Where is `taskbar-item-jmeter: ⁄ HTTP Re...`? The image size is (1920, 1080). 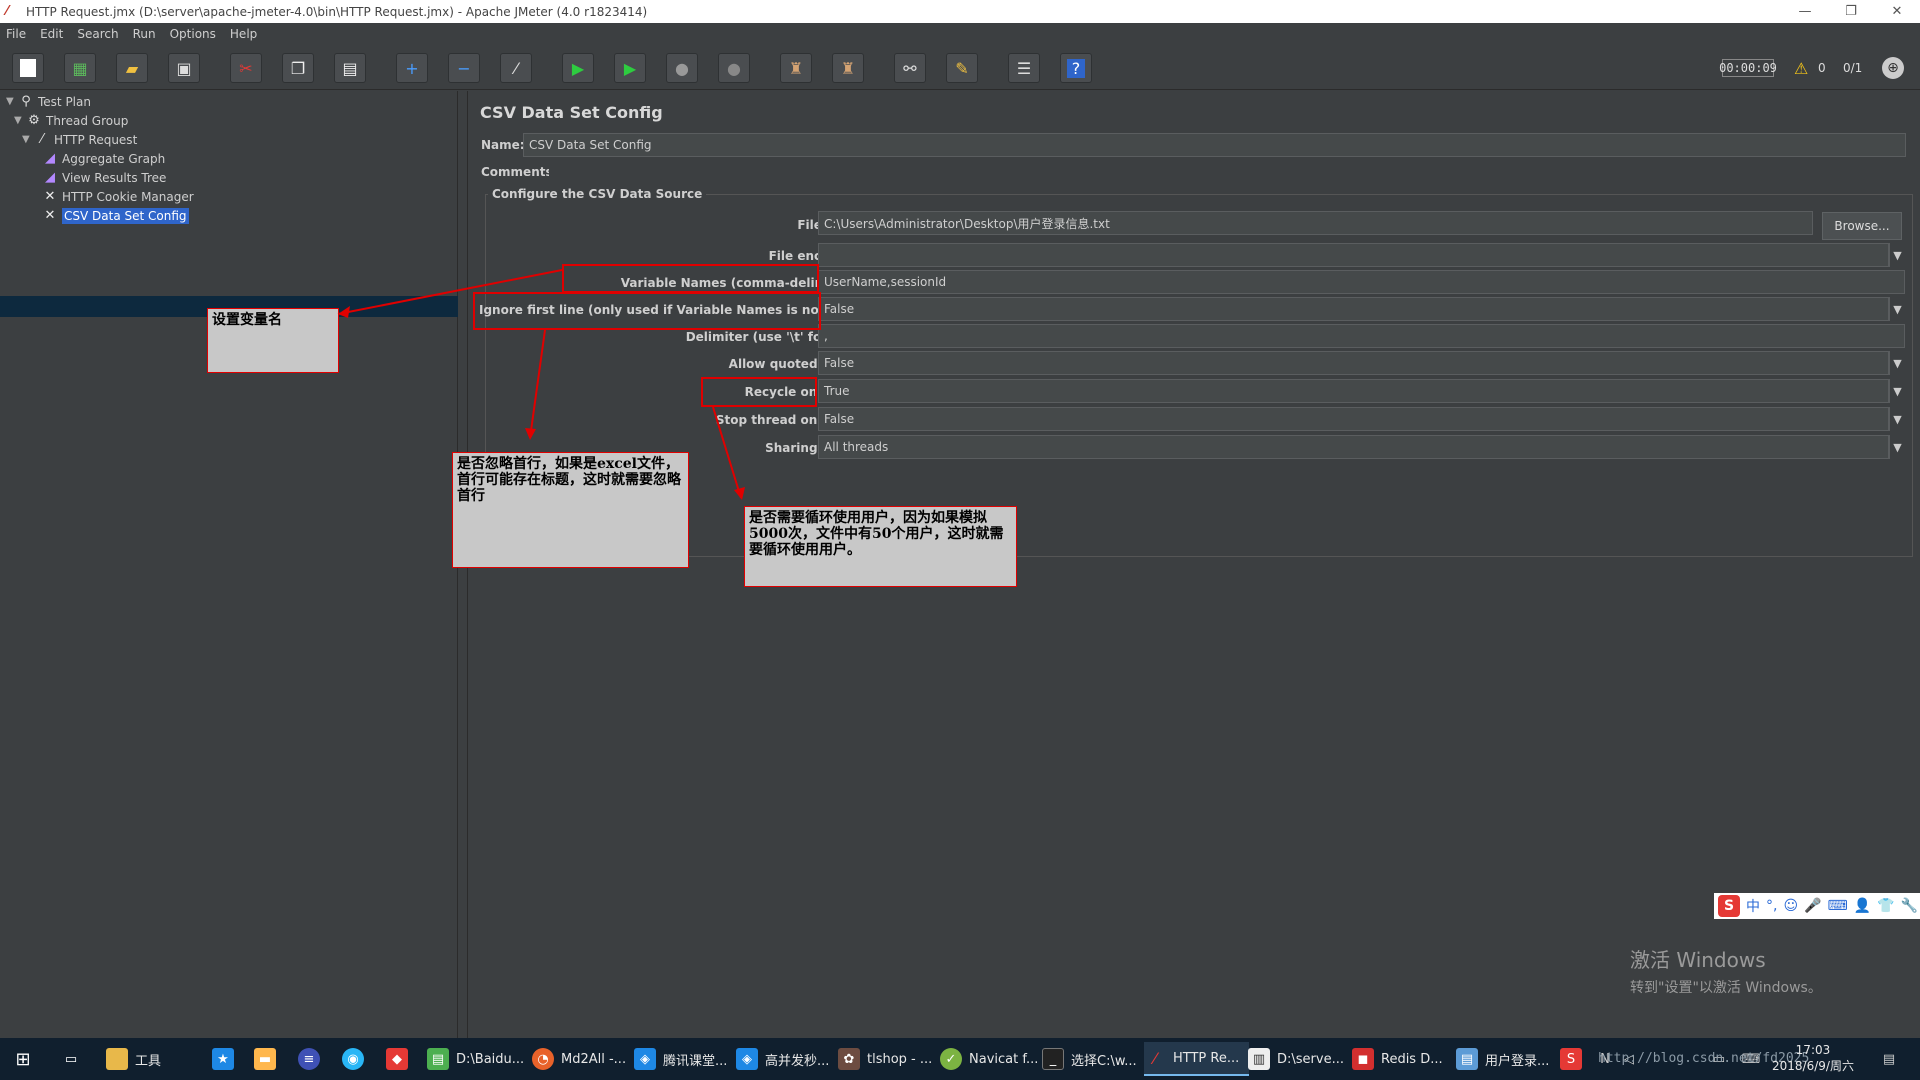 taskbar-item-jmeter: ⁄ HTTP Re... is located at coordinates (1197, 1059).